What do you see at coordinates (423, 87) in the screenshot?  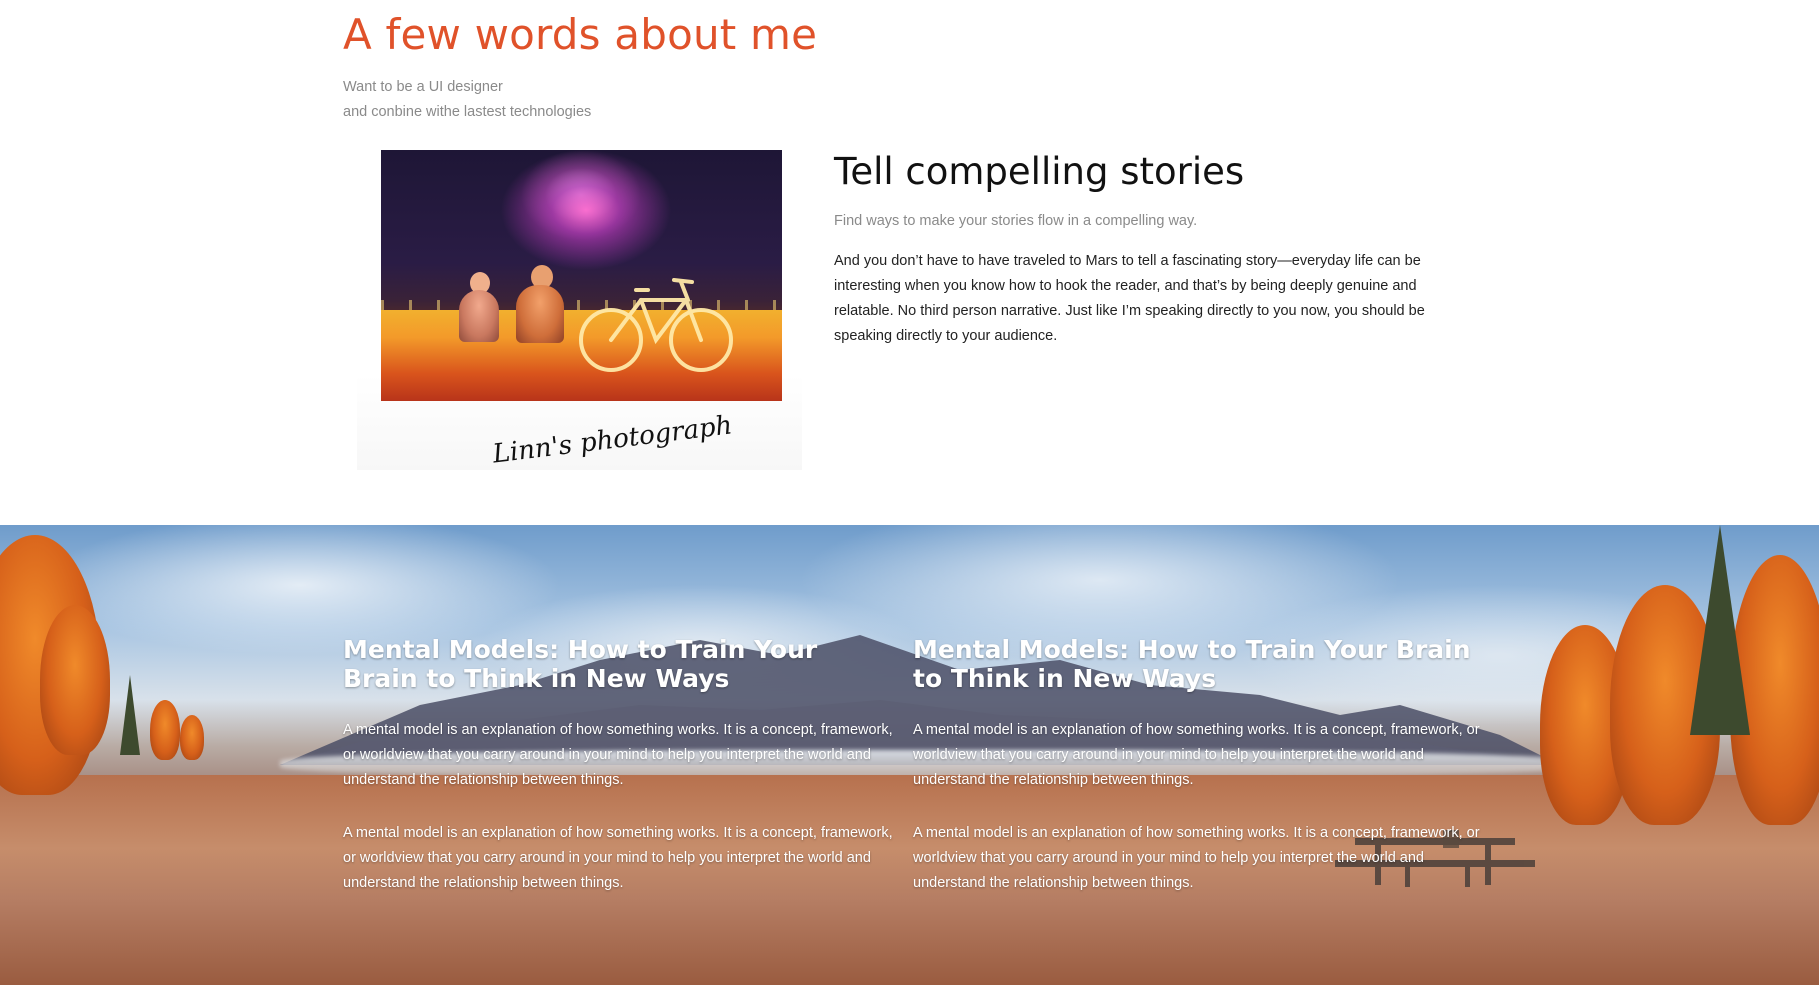 I see `about-subtitle-line: Want to be a UI designer` at bounding box center [423, 87].